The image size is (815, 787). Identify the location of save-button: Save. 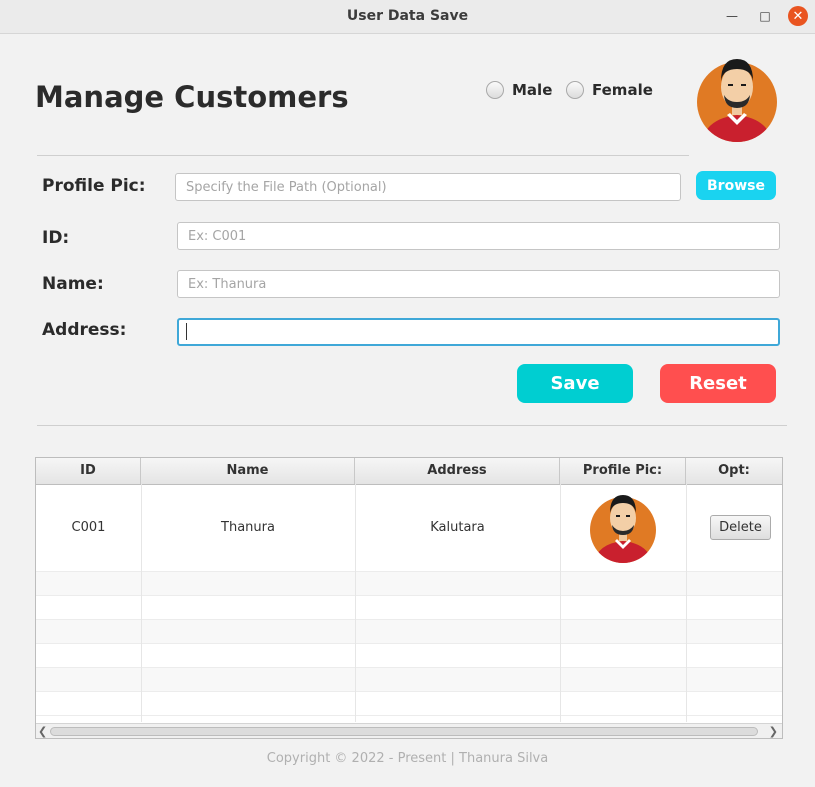
(575, 383).